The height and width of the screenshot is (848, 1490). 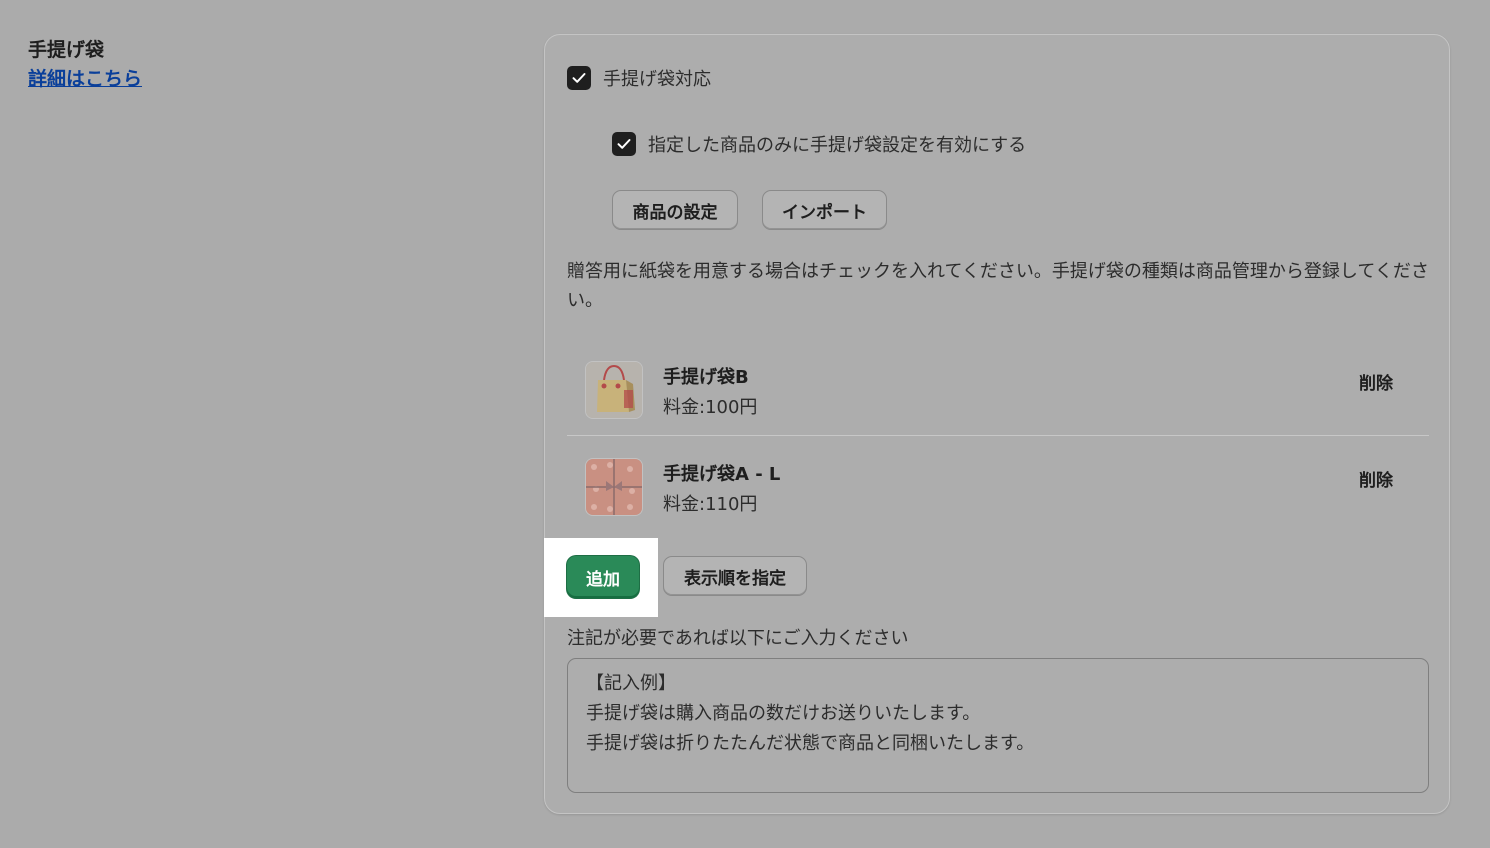 I want to click on enable-bag-checkbox, so click(x=579, y=78).